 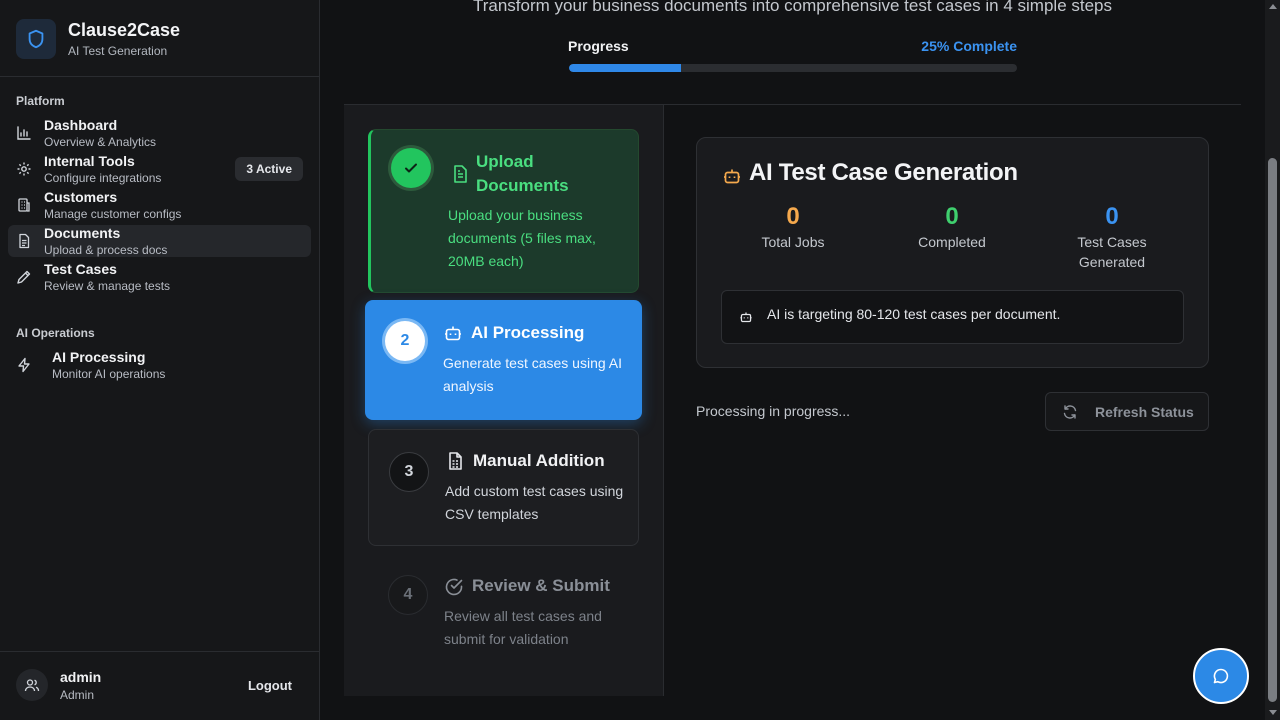 I want to click on sidebar-item-desc: Manage customer configs, so click(x=113, y=214).